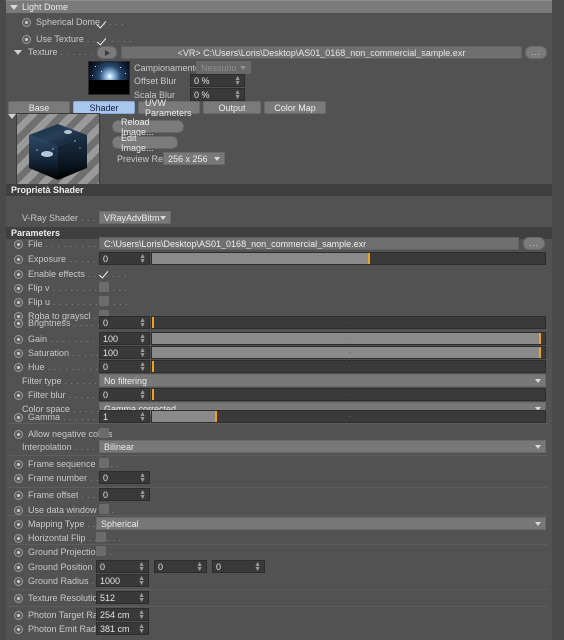  What do you see at coordinates (223, 67) in the screenshot?
I see `campionamento-dropdown: Nessuno` at bounding box center [223, 67].